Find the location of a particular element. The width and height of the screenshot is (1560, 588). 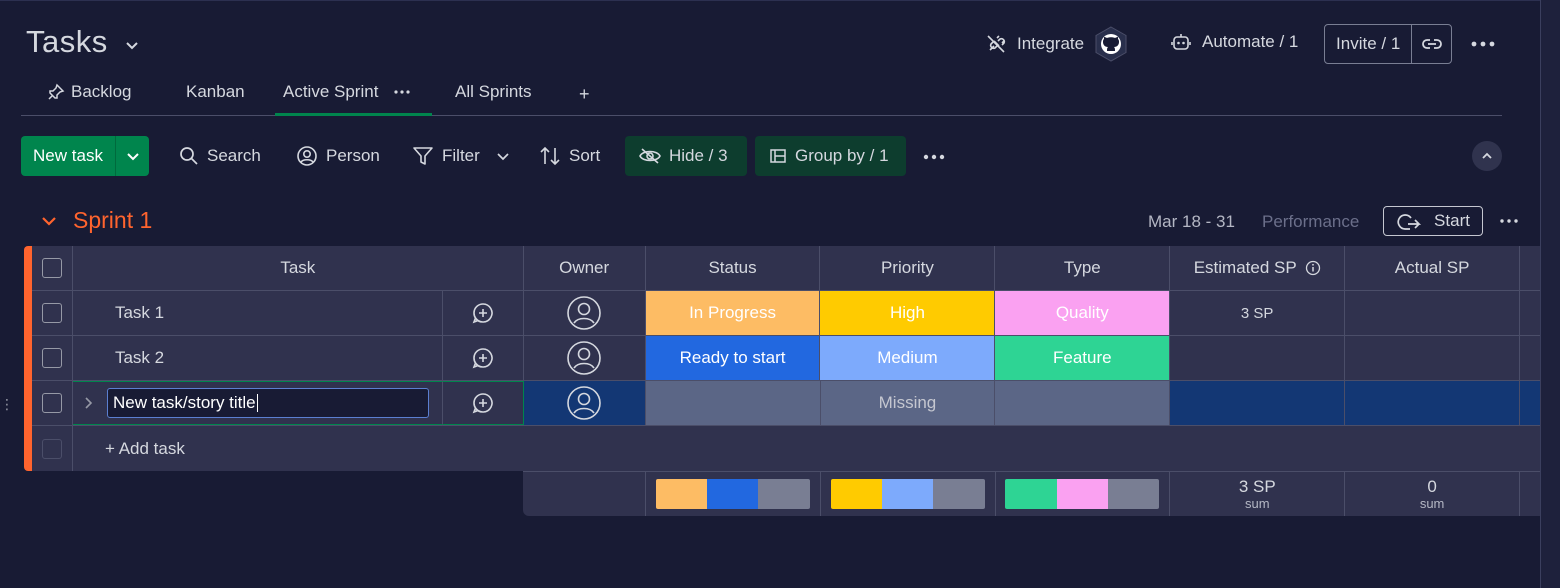

tab-more-icon is located at coordinates (402, 92).